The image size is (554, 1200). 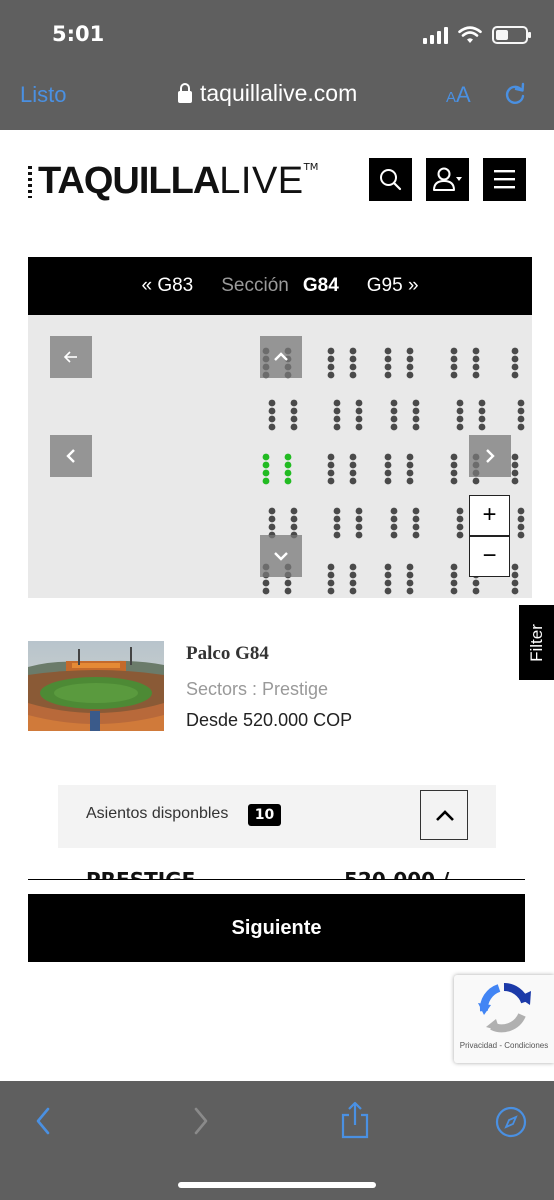 What do you see at coordinates (277, 65) in the screenshot?
I see `safari-top-bar: 5:01 Listo taquillalive.com AA` at bounding box center [277, 65].